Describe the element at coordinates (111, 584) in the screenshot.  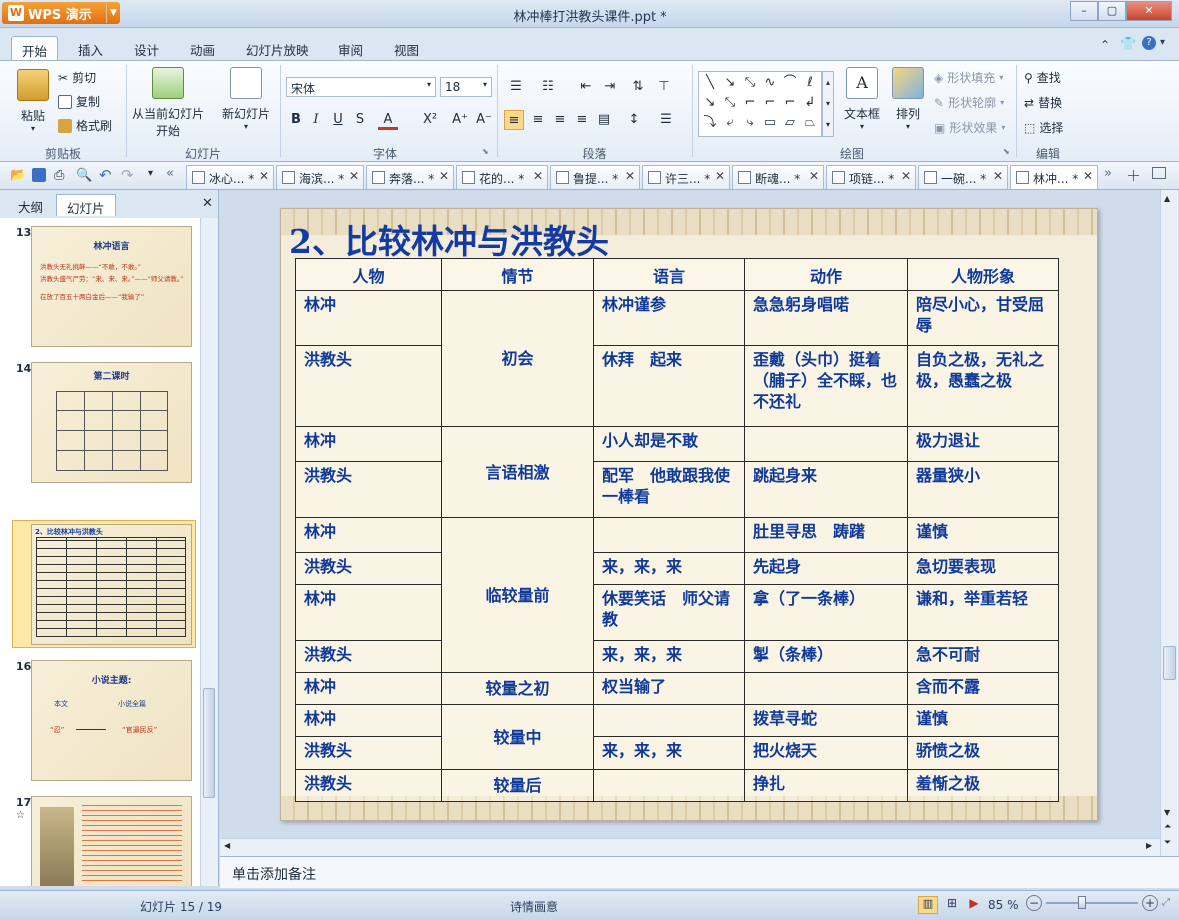
I see `slide-thumbnail-selected: 2、比较林冲与洪教头` at that location.